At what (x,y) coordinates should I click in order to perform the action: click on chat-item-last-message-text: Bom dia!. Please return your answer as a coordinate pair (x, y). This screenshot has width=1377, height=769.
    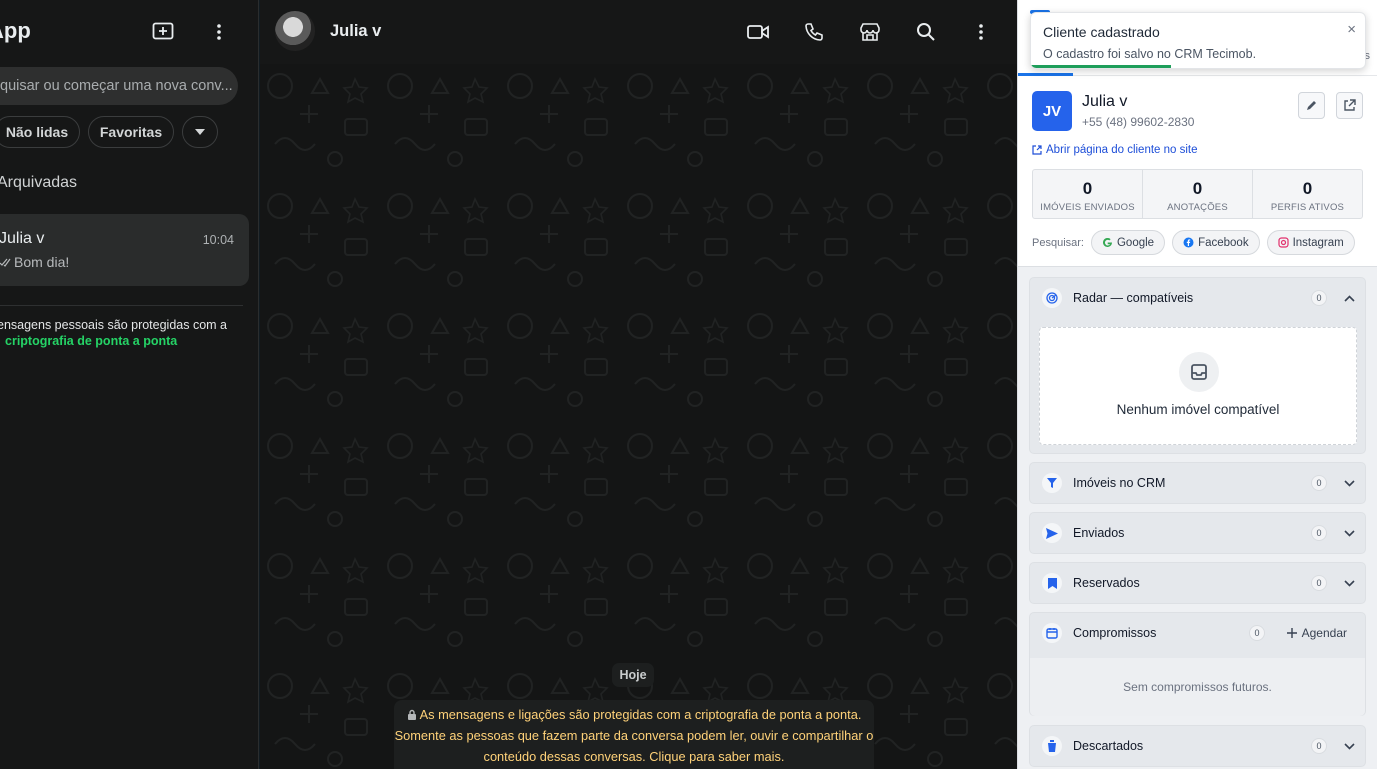
    Looking at the image, I should click on (42, 262).